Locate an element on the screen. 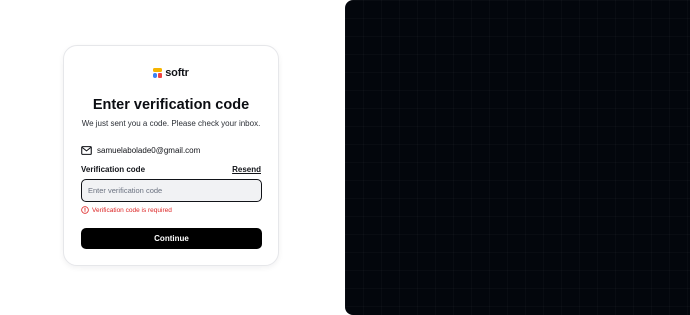 The width and height of the screenshot is (690, 315). logo-text: softr is located at coordinates (177, 73).